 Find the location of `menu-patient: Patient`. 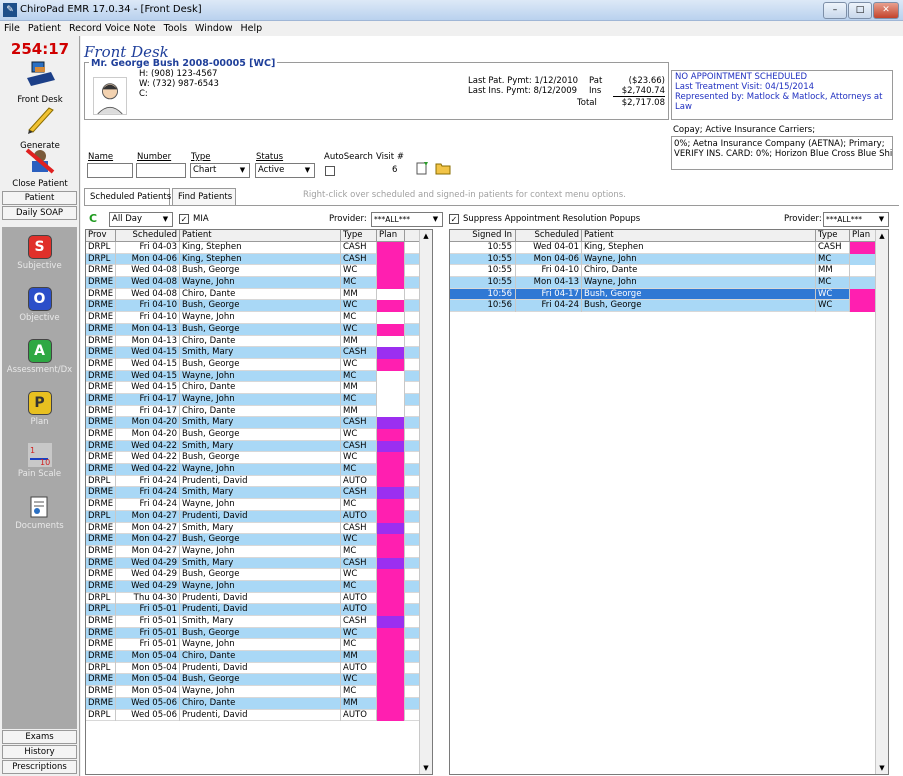

menu-patient: Patient is located at coordinates (44, 29).